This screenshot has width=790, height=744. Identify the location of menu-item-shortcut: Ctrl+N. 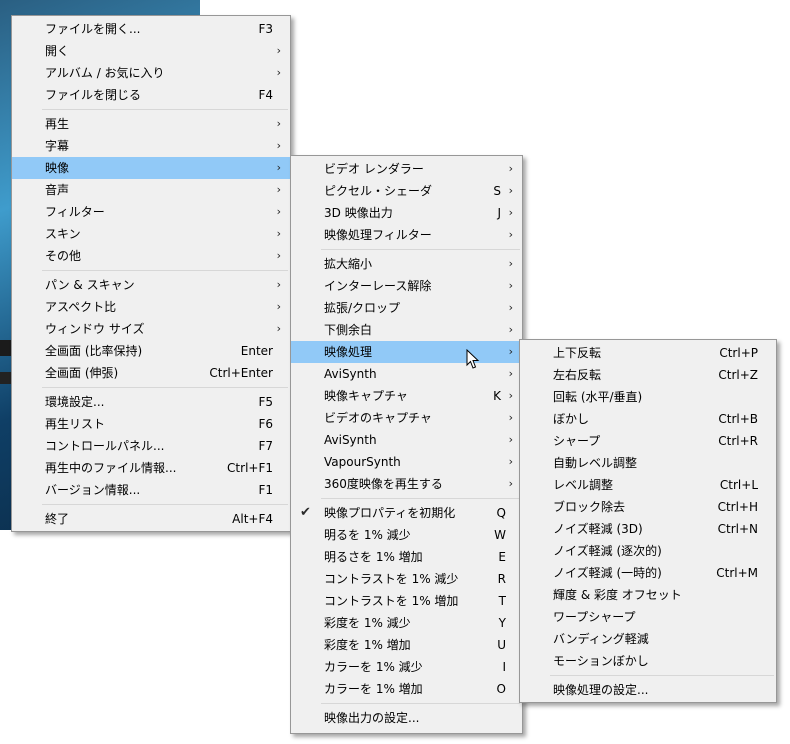
(737, 529).